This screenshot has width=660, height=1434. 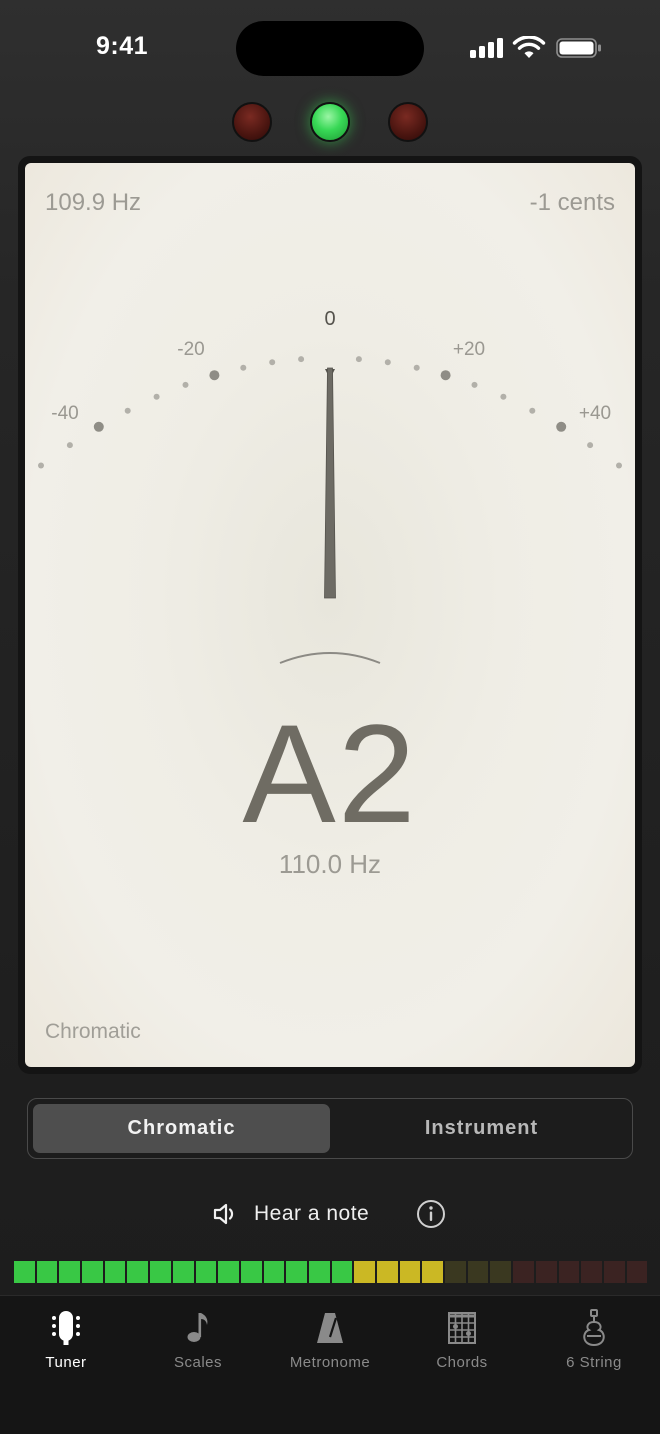 What do you see at coordinates (312, 1213) in the screenshot?
I see `hear-note-label: Hear a note` at bounding box center [312, 1213].